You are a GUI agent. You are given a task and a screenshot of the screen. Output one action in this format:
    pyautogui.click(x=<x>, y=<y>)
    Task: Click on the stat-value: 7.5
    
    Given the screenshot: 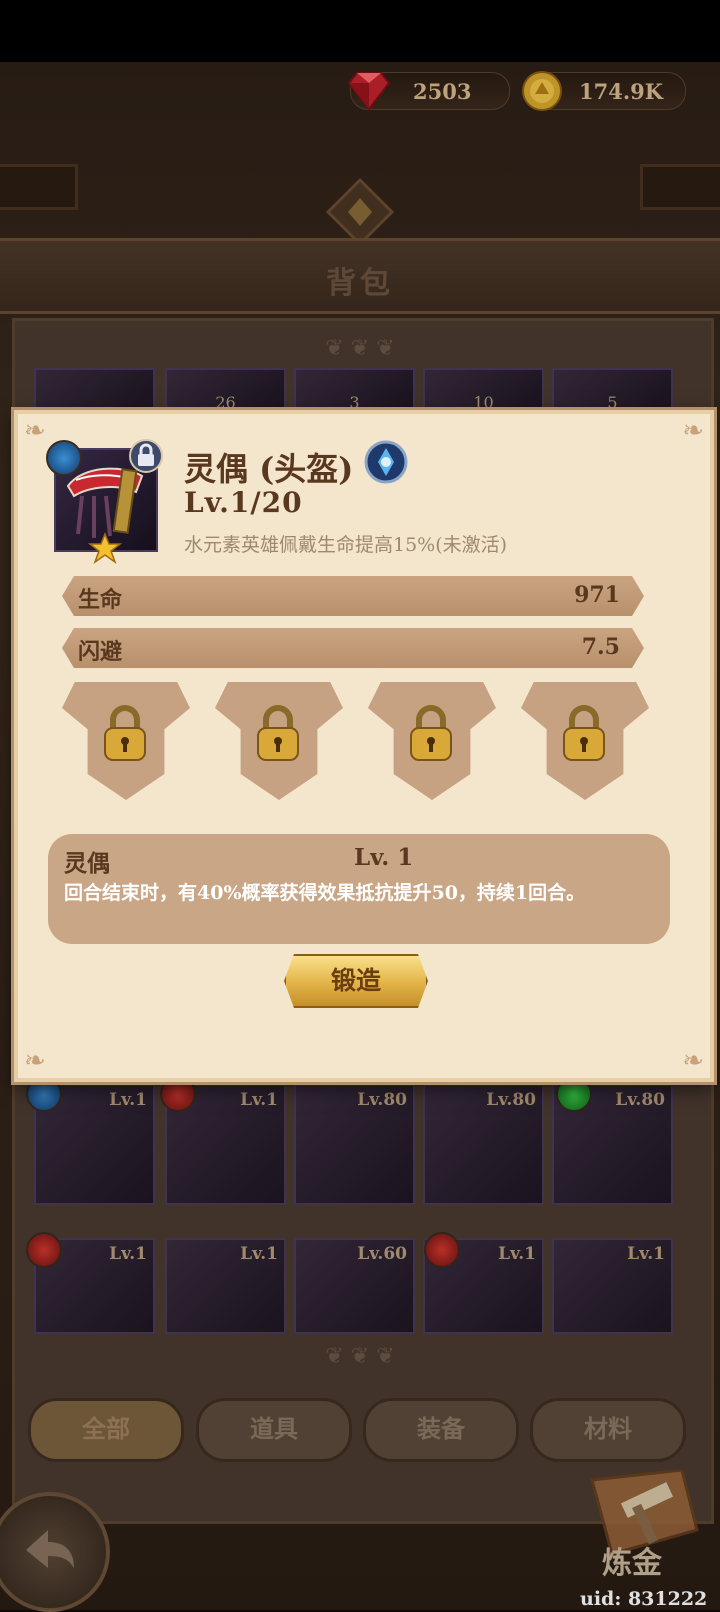 What is the action you would take?
    pyautogui.click(x=600, y=647)
    